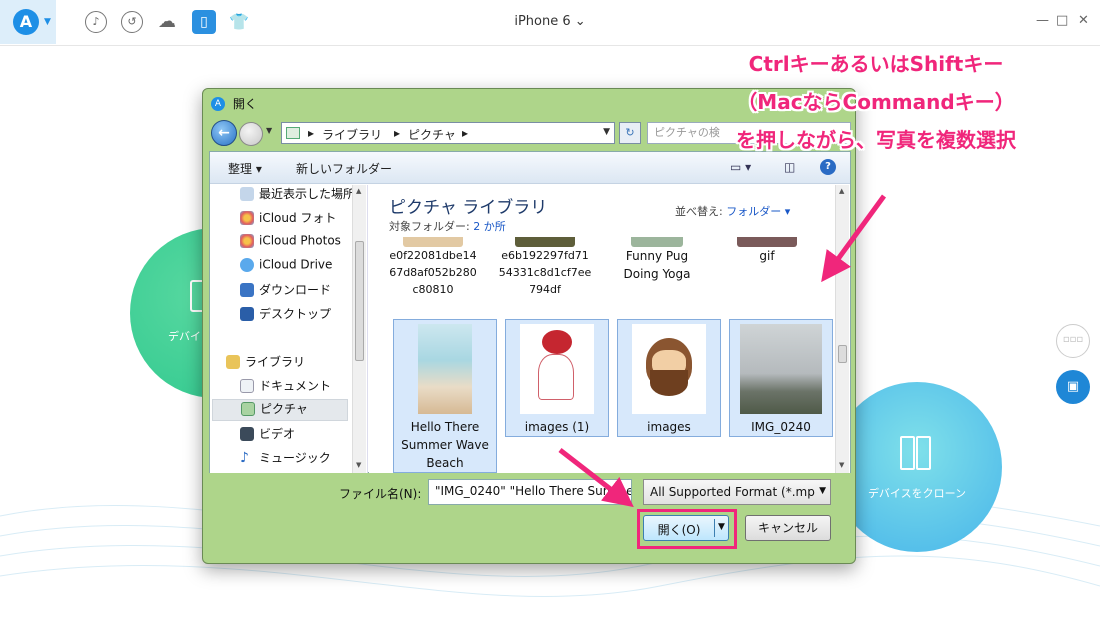 The height and width of the screenshot is (640, 1100). I want to click on sidebar-group-libraries: ライブラリ, so click(265, 364).